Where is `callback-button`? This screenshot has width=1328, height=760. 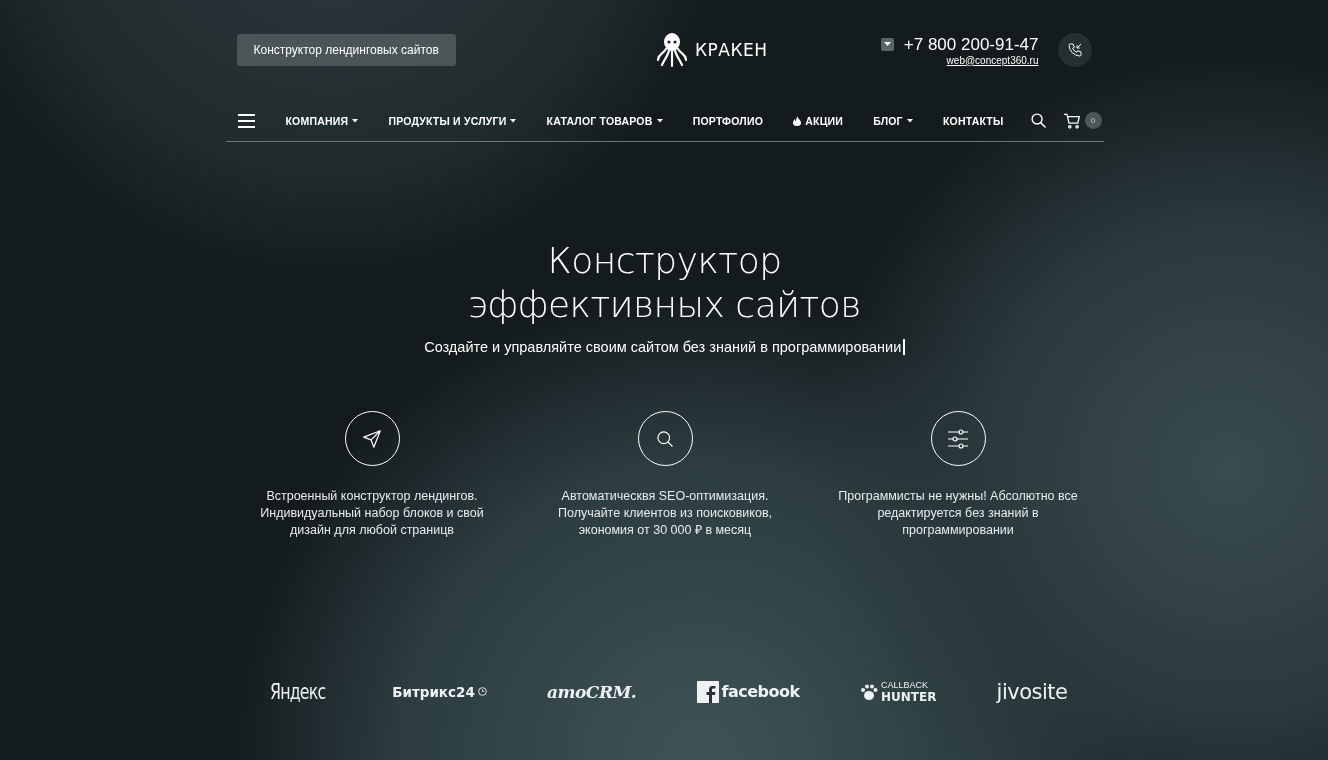 callback-button is located at coordinates (1075, 50).